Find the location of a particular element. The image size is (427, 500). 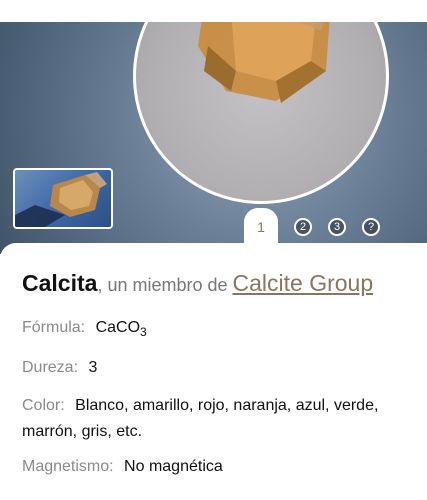

image-pagination: 1 2 3 ? is located at coordinates (312, 227).